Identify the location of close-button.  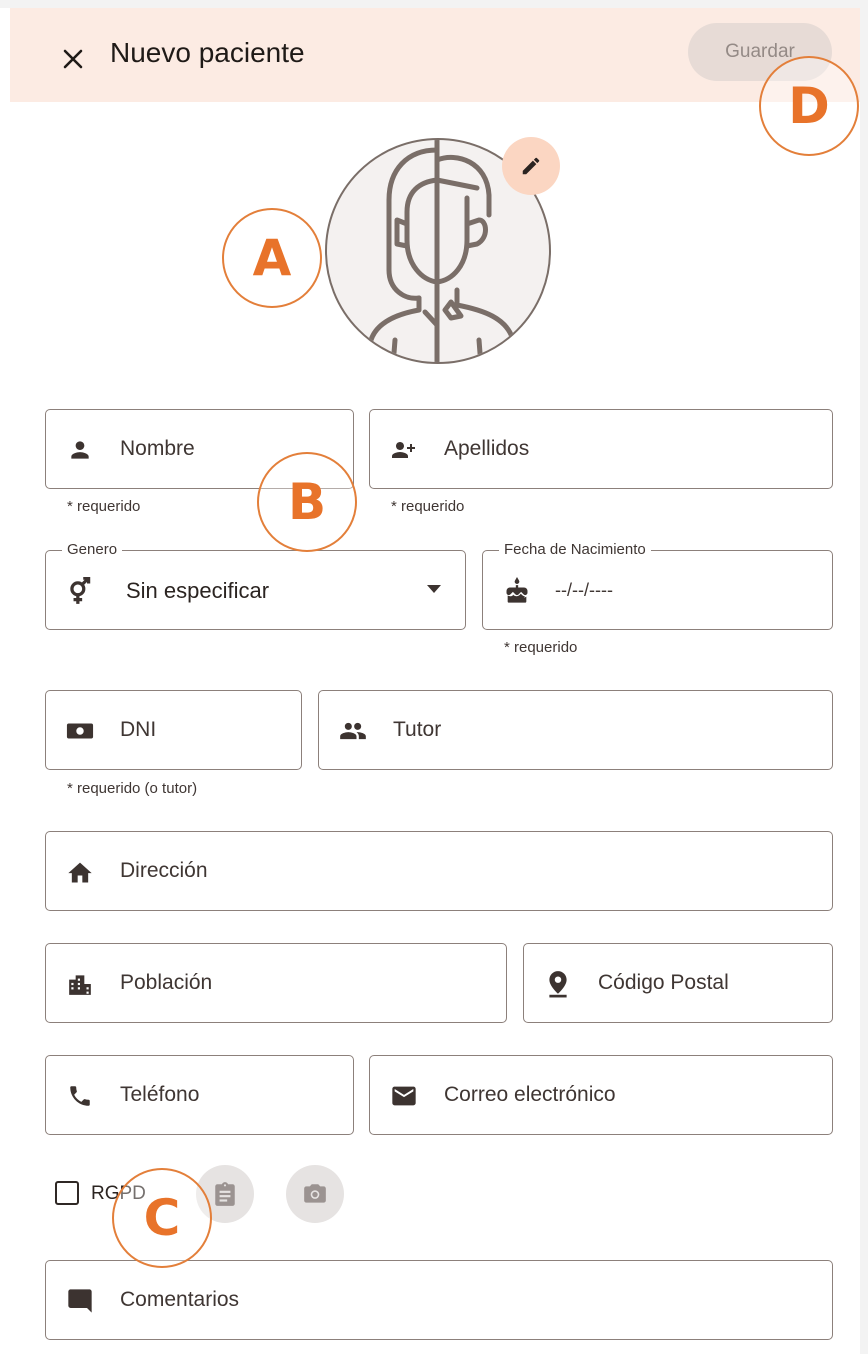
(73, 59).